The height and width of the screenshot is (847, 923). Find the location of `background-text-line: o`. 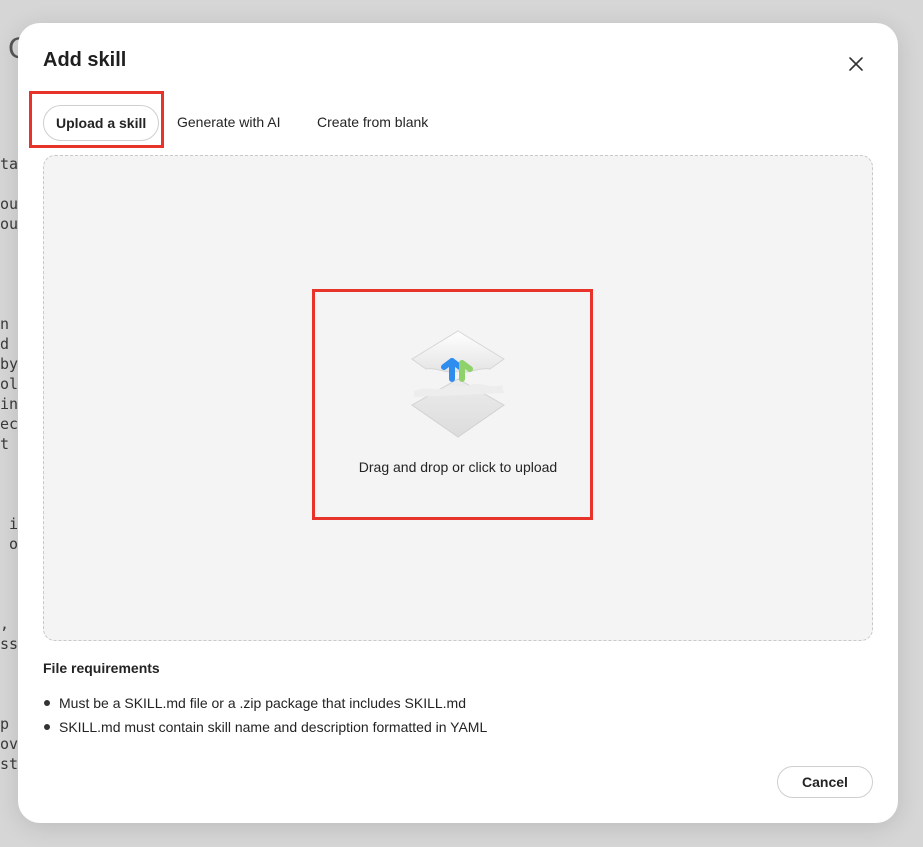

background-text-line: o is located at coordinates (9, 544).